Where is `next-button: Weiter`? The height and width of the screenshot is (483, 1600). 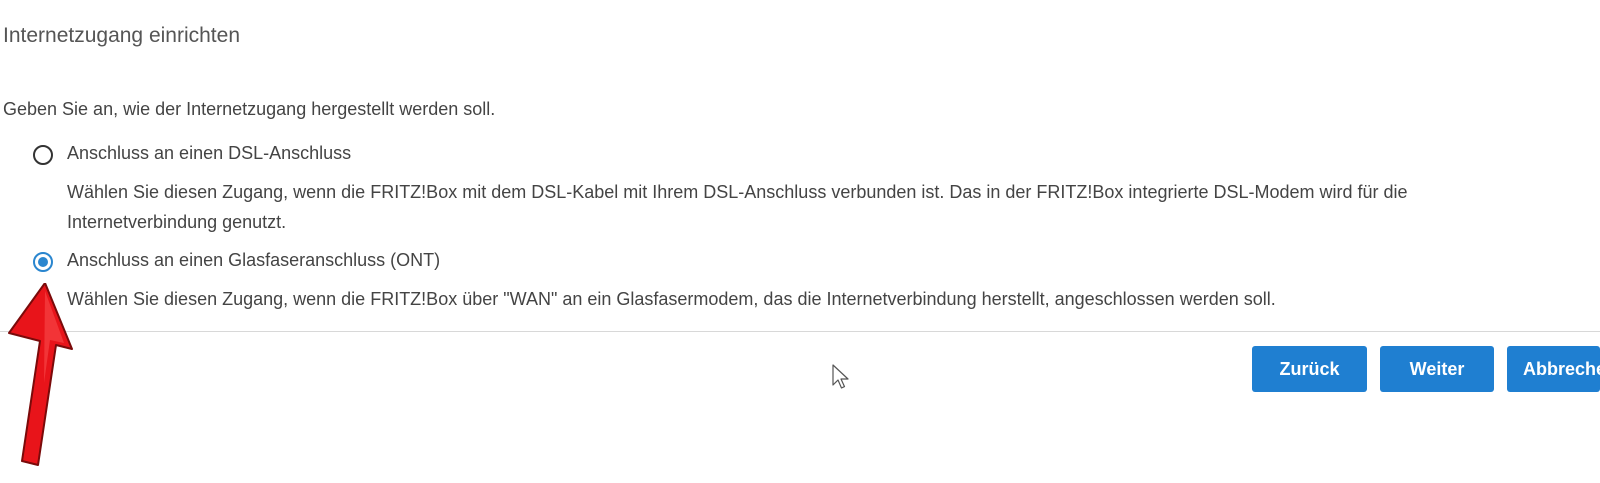 next-button: Weiter is located at coordinates (1437, 369).